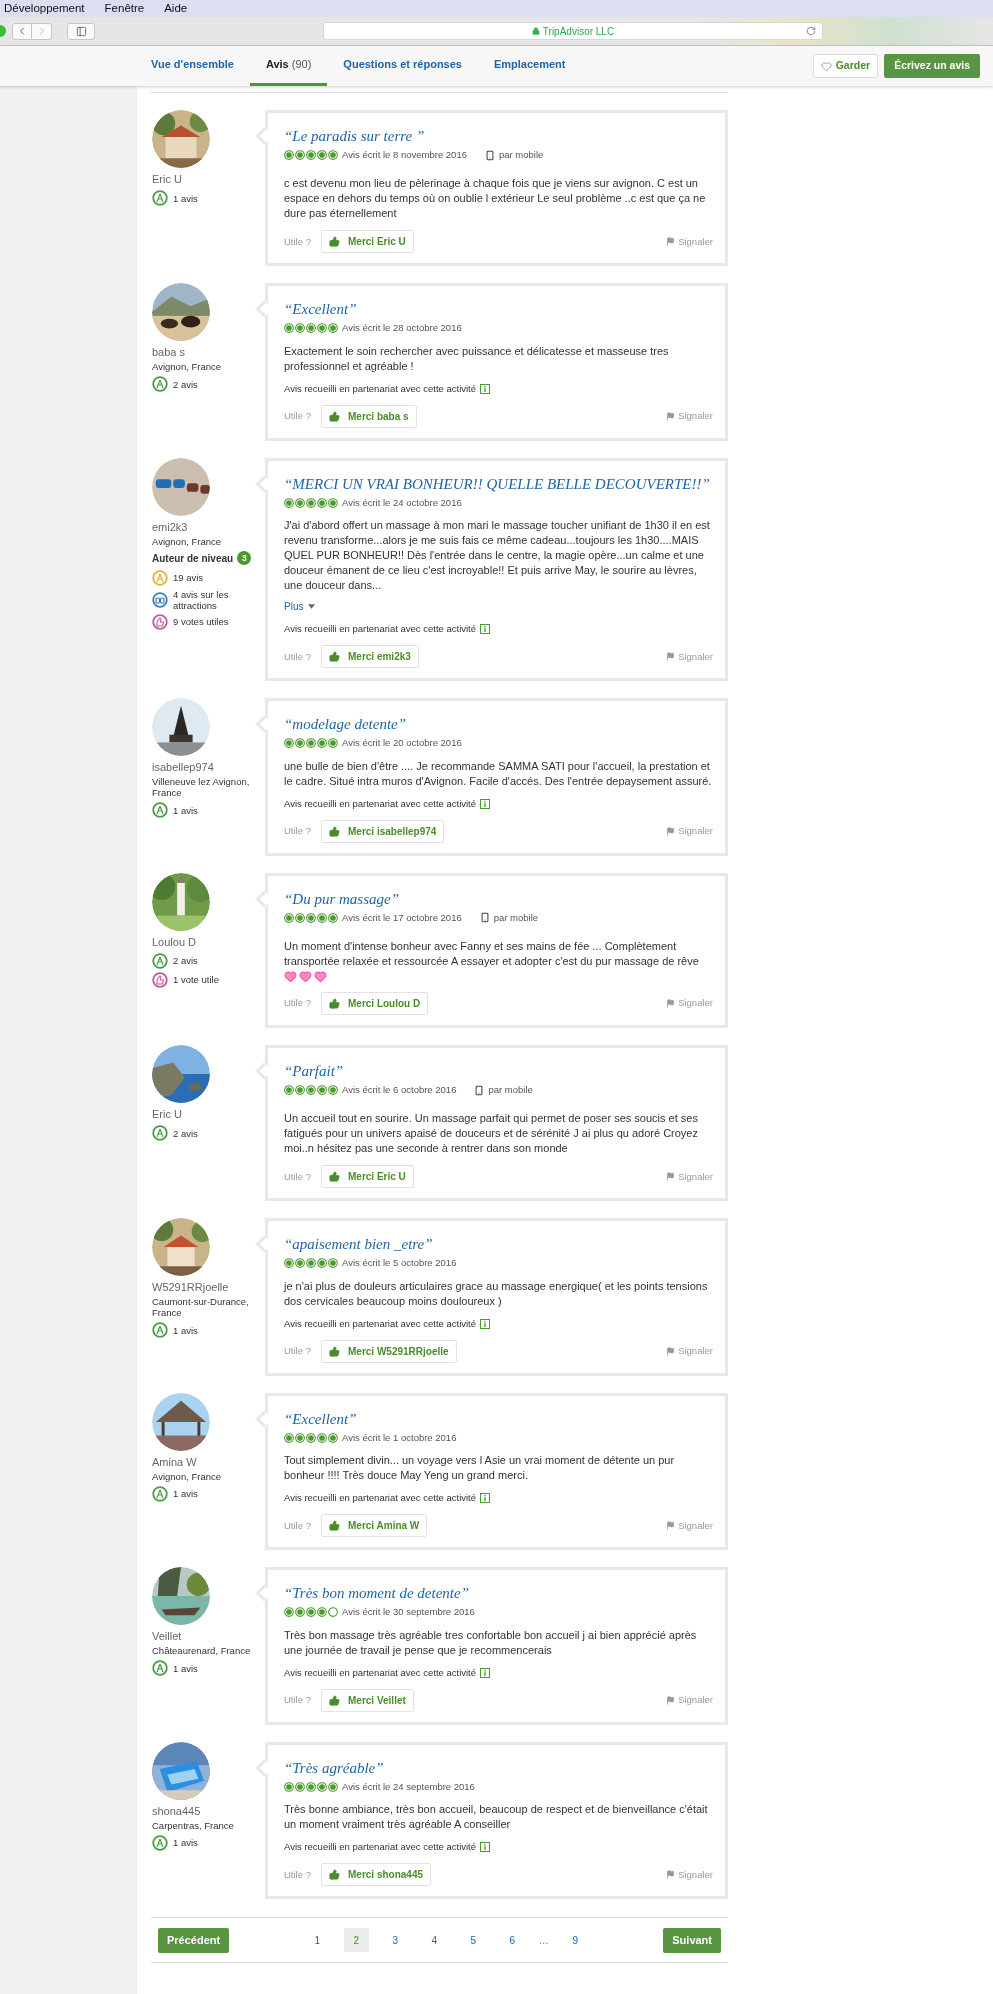 The image size is (993, 1994). Describe the element at coordinates (208, 527) in the screenshot. I see `reviewer-name: emi2k3` at that location.